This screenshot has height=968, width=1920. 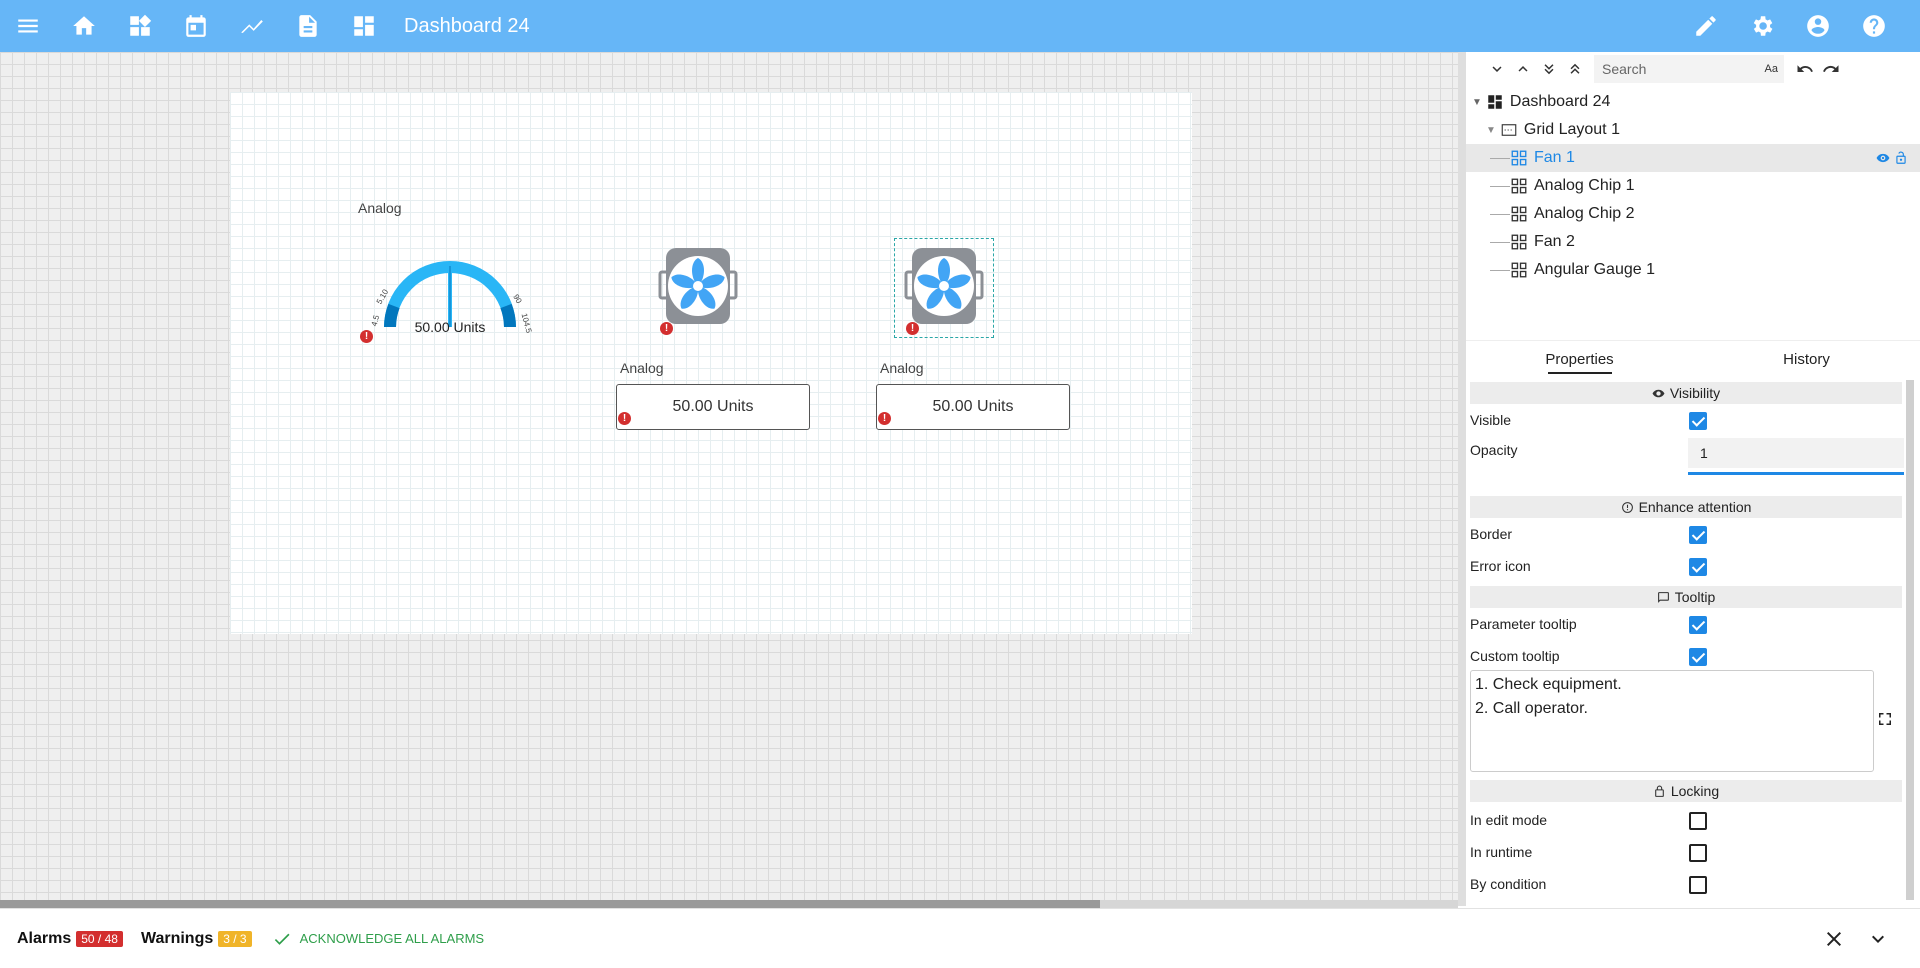 What do you see at coordinates (1575, 69) in the screenshot?
I see `collapse-all-icon` at bounding box center [1575, 69].